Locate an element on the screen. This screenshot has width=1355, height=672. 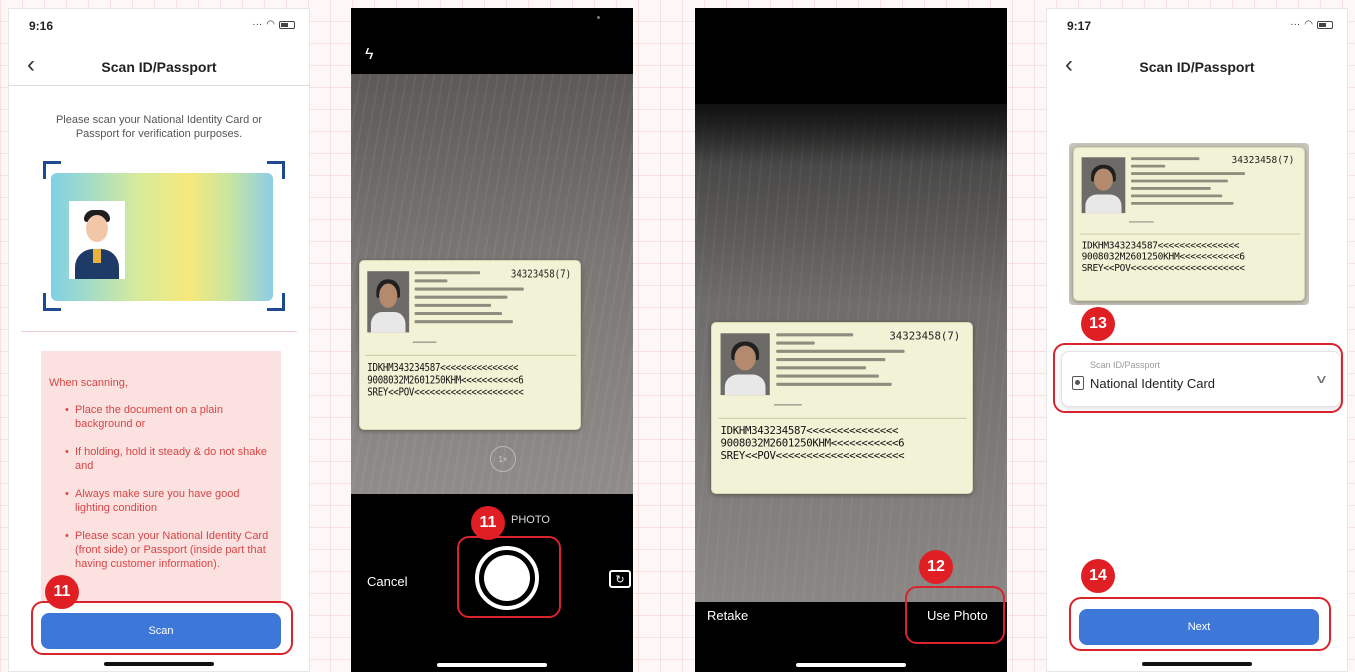
highlight-next-button is located at coordinates (1200, 624).